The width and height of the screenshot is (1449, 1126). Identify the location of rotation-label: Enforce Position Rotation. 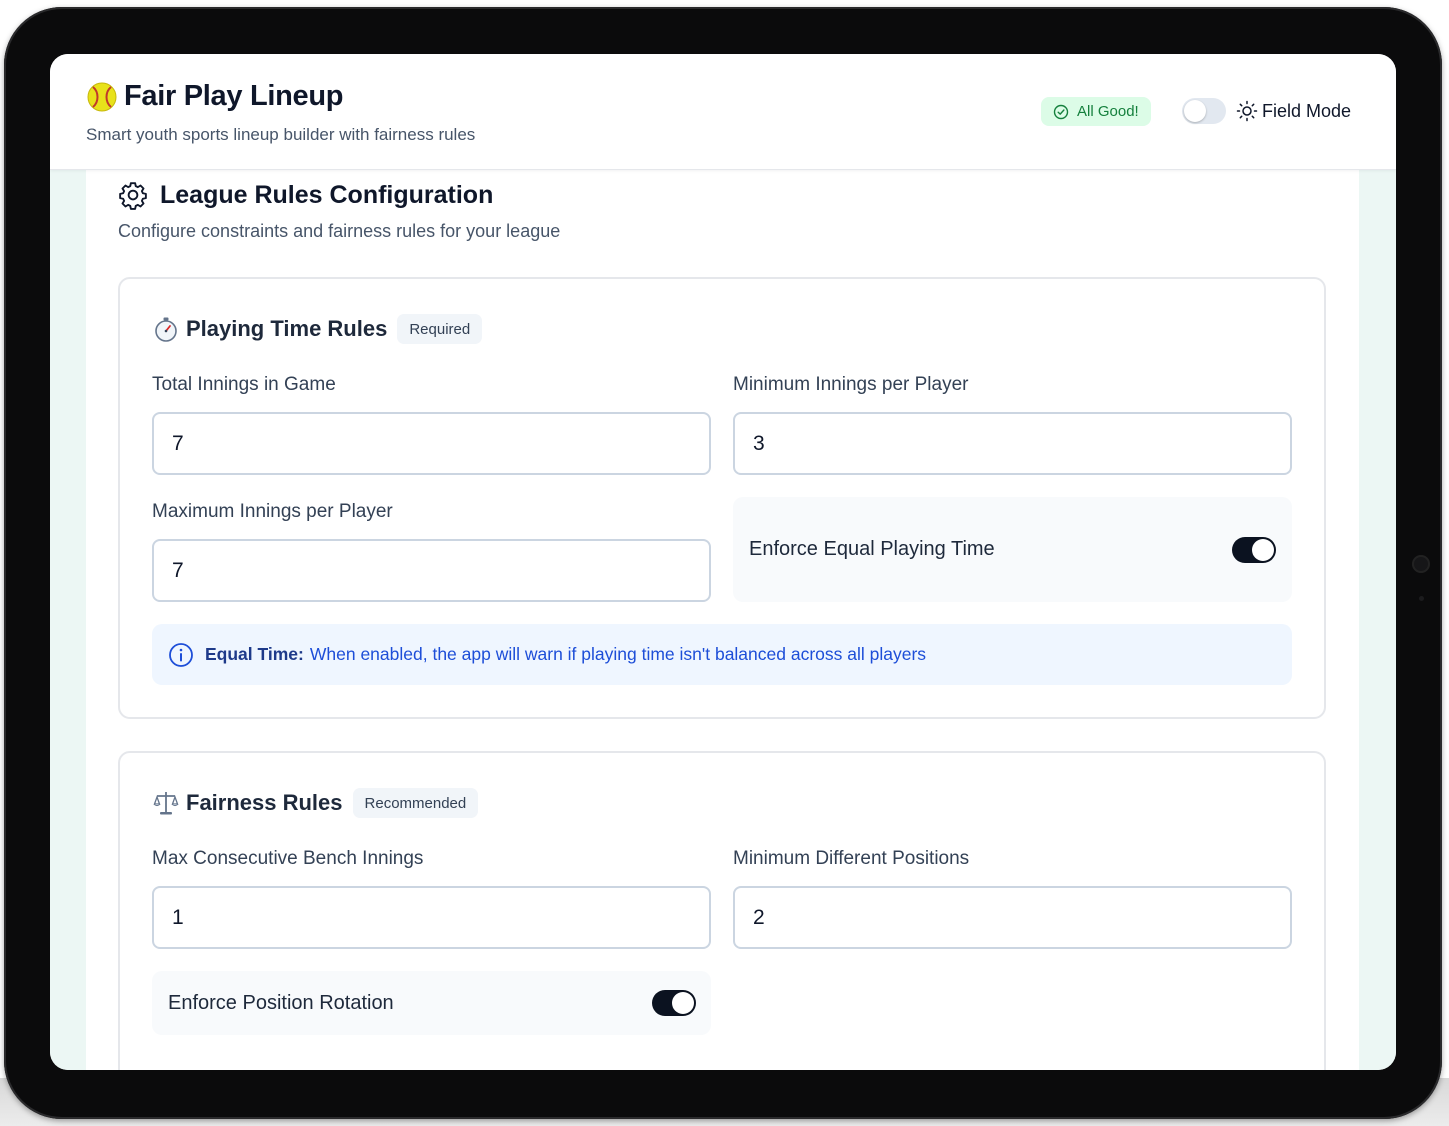
(281, 1003).